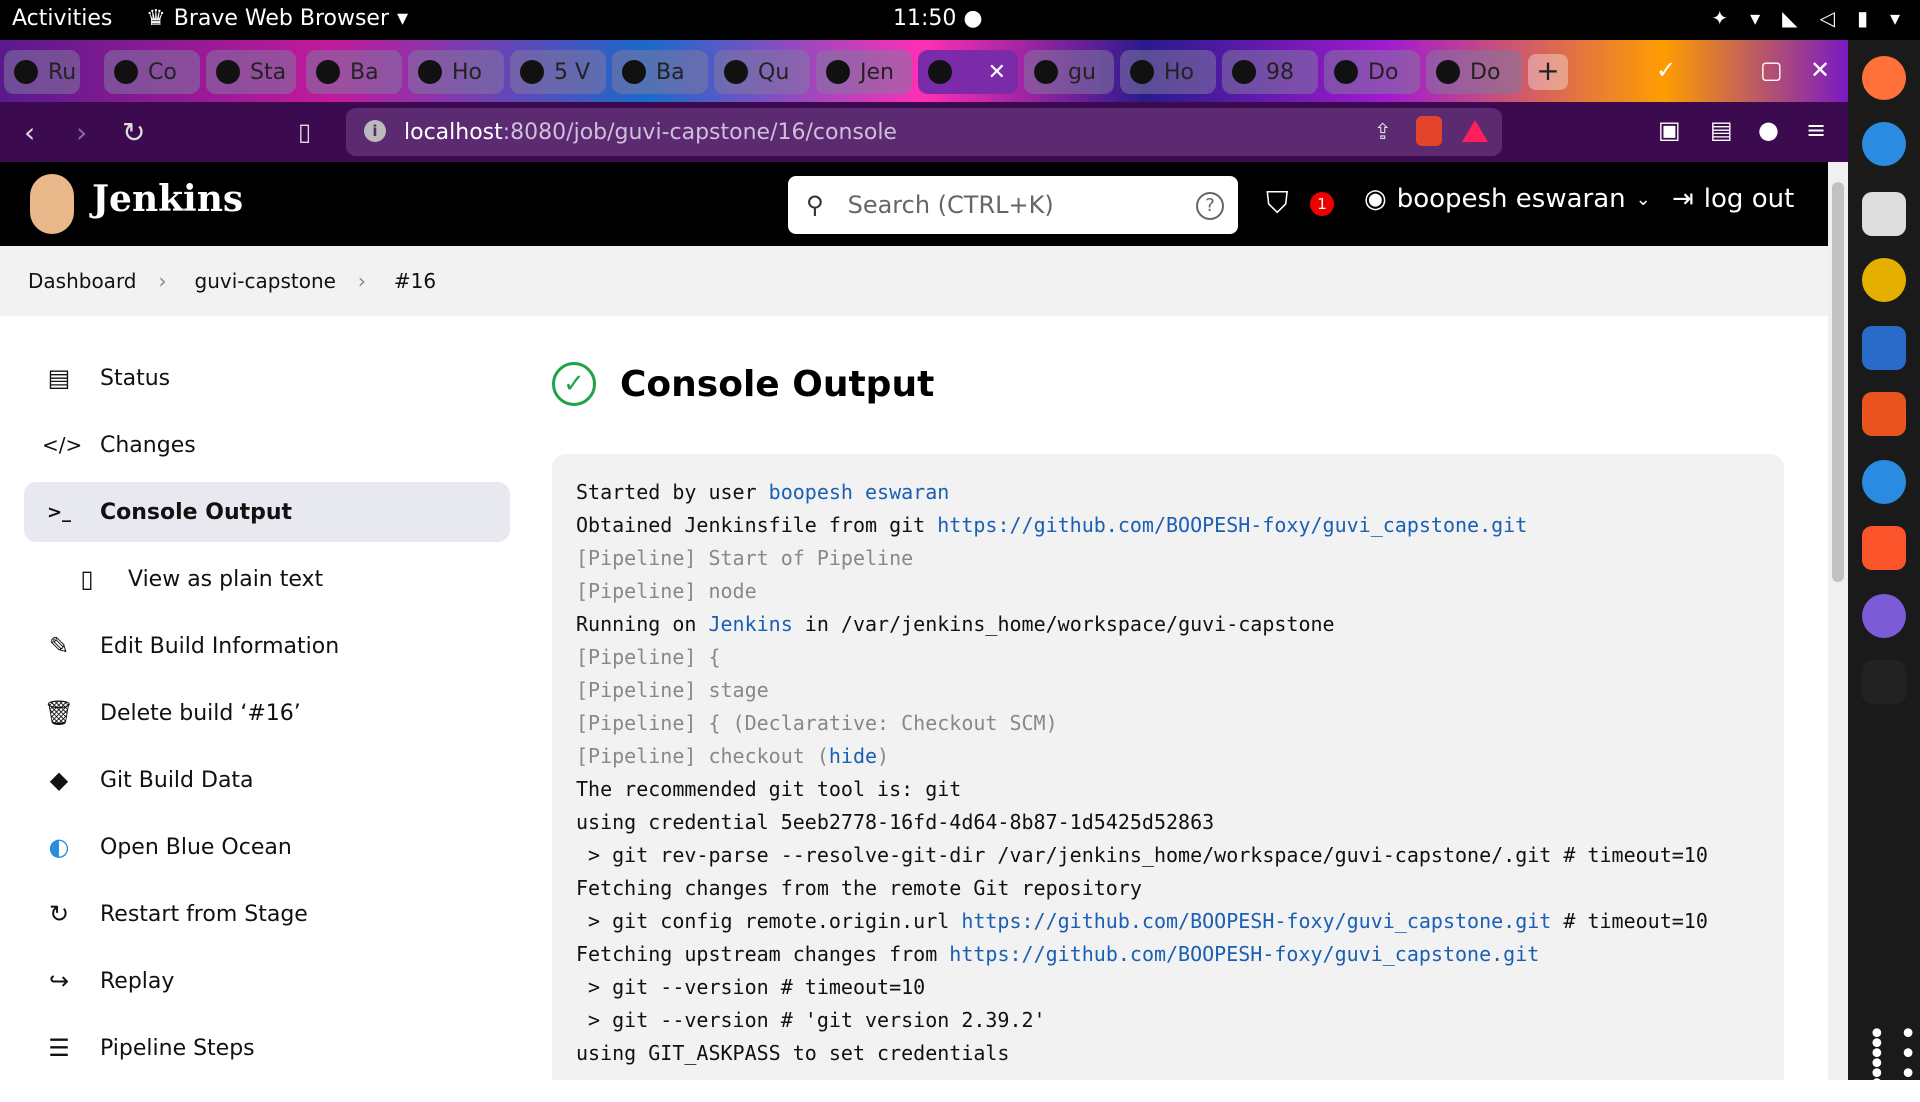  What do you see at coordinates (251, 72) in the screenshot?
I see `tab: Sta` at bounding box center [251, 72].